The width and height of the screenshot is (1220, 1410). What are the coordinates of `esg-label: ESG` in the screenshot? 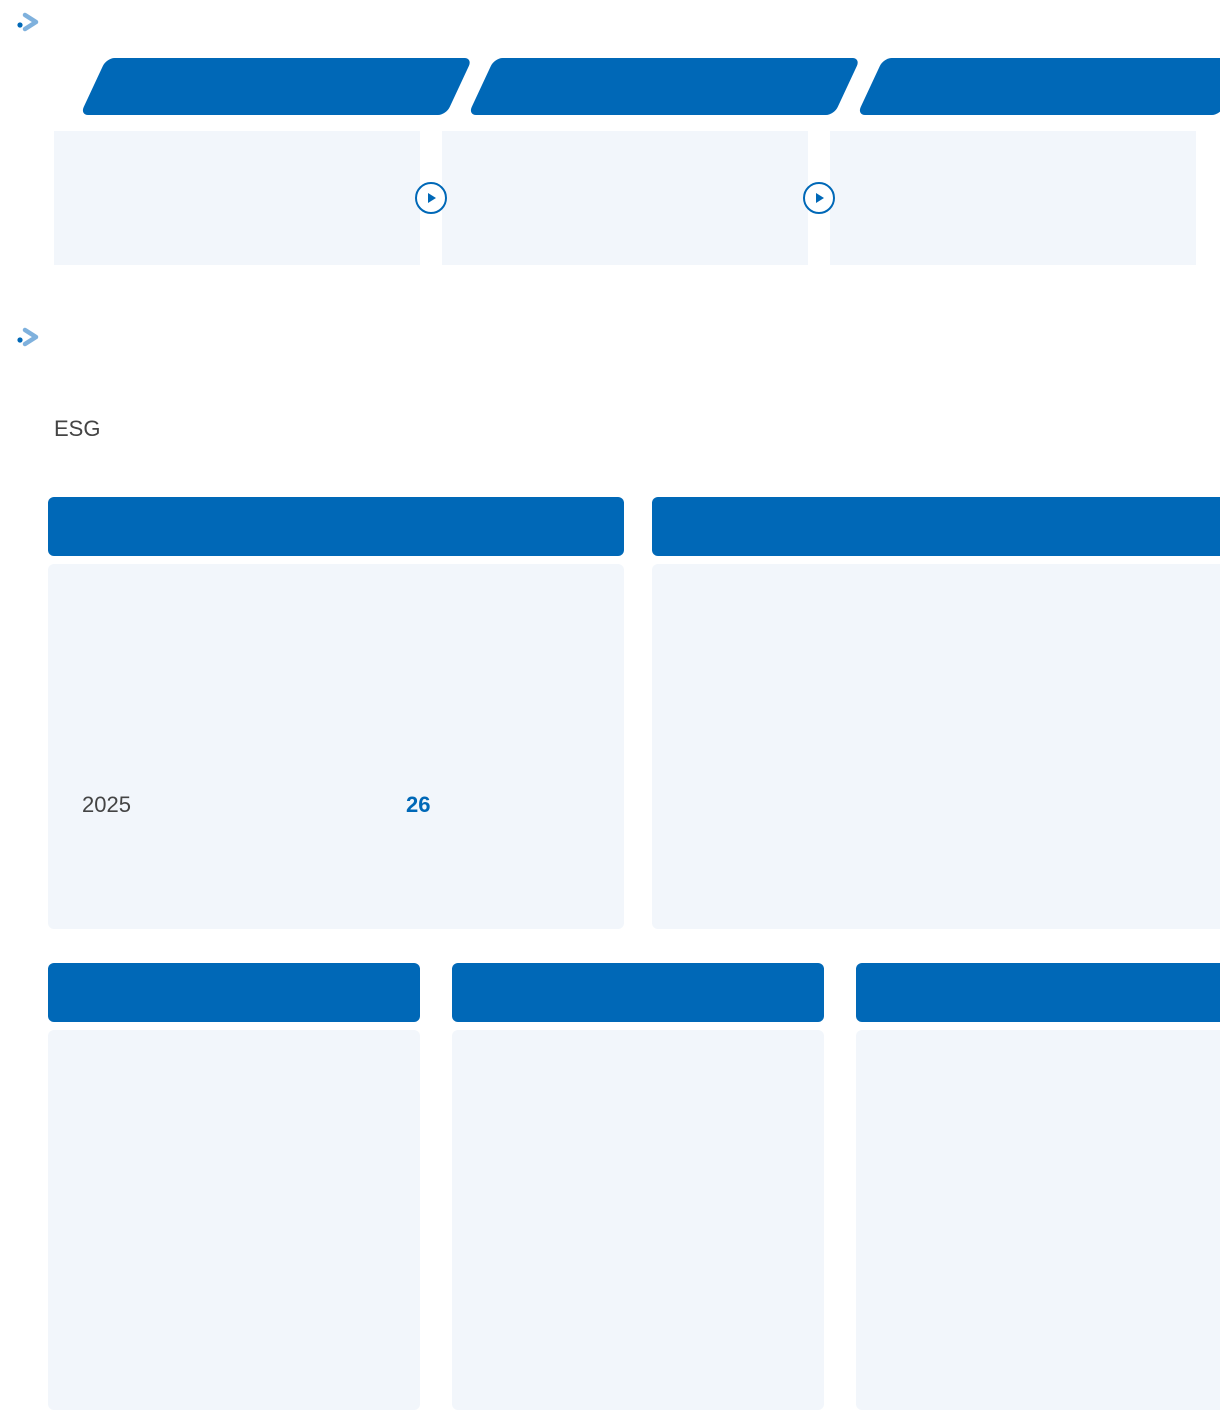 It's located at (77, 428).